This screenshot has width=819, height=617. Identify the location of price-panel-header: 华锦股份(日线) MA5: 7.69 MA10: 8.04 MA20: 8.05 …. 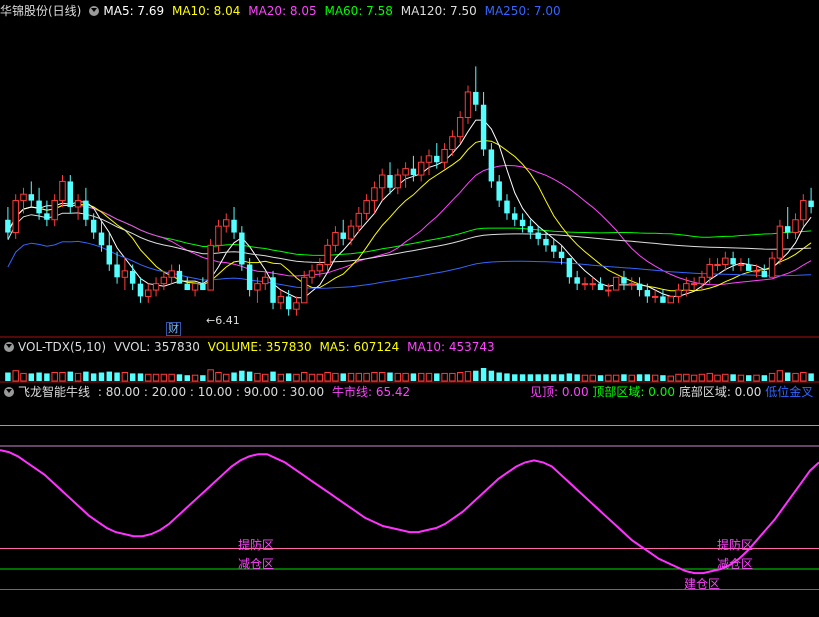
(282, 11).